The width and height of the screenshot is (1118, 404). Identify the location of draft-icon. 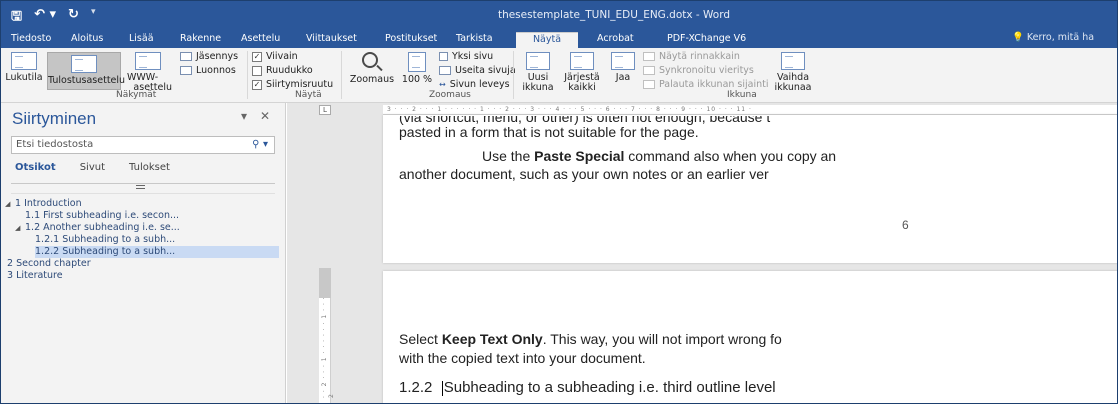
(186, 70).